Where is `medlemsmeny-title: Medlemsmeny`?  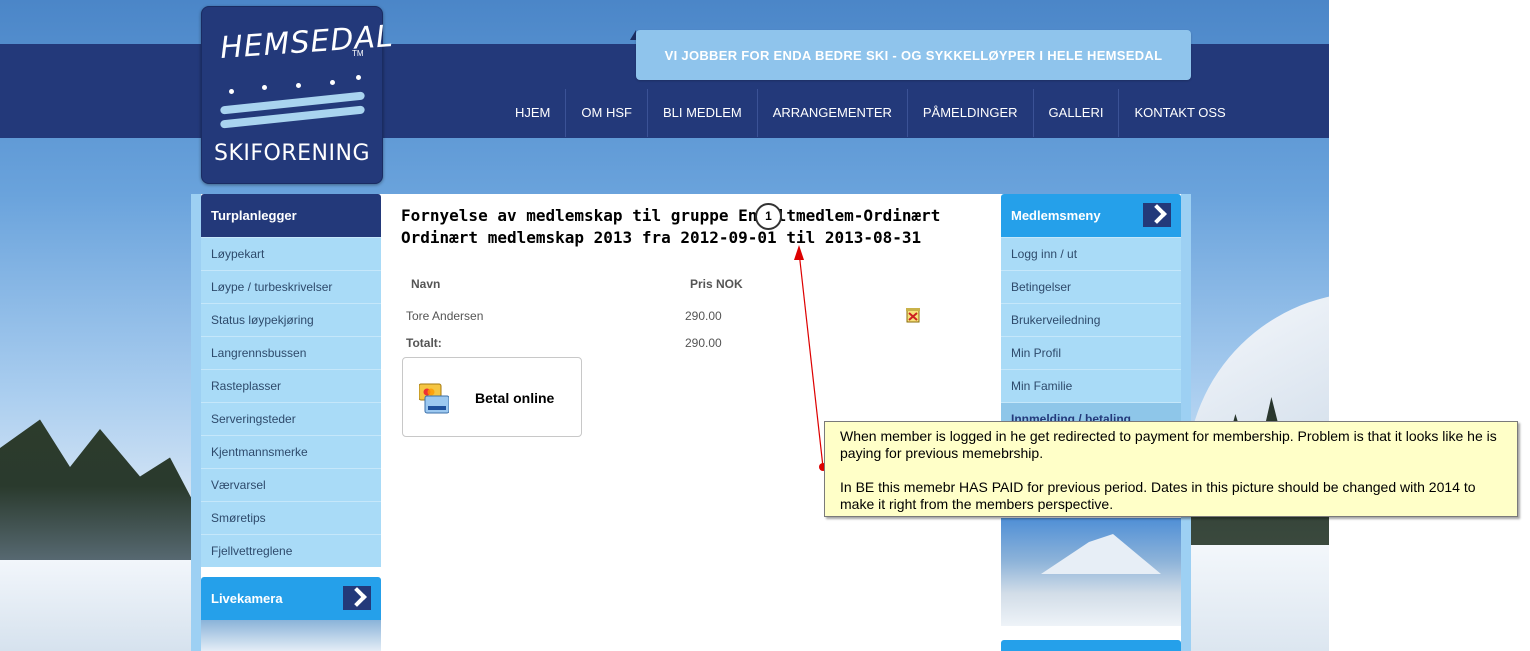 medlemsmeny-title: Medlemsmeny is located at coordinates (1056, 215).